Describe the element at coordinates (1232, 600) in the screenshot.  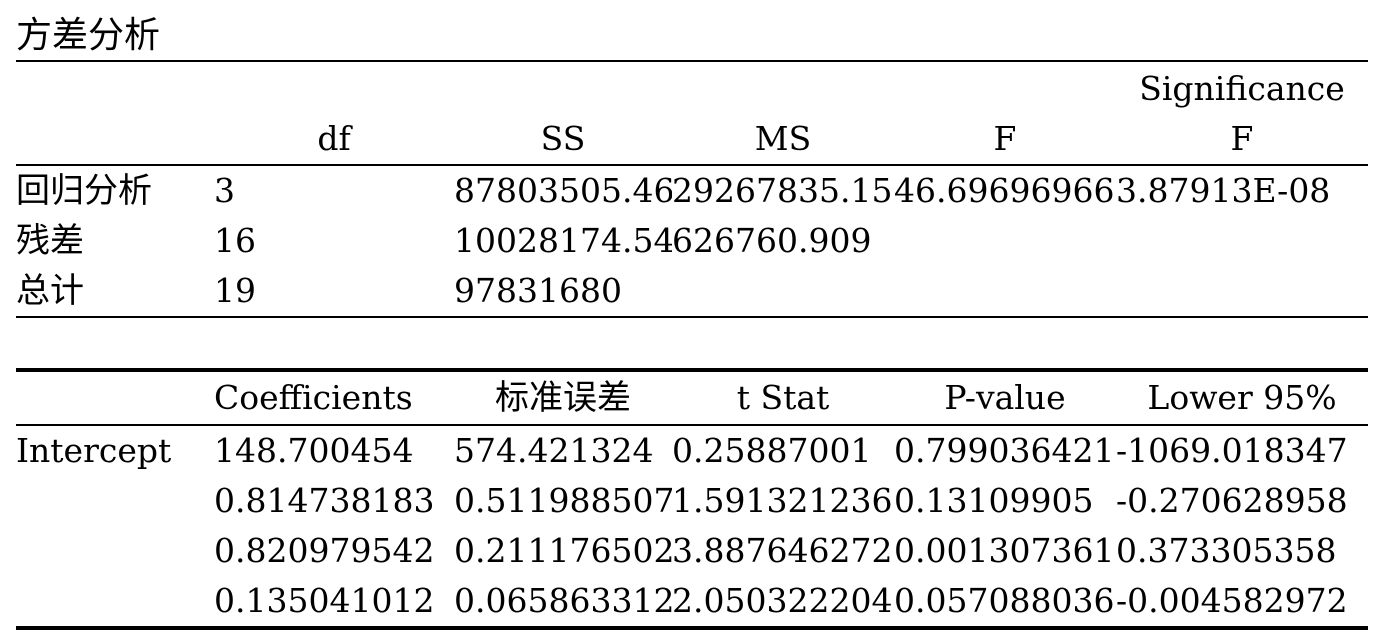
I see `cell-lower: -0.004582972` at that location.